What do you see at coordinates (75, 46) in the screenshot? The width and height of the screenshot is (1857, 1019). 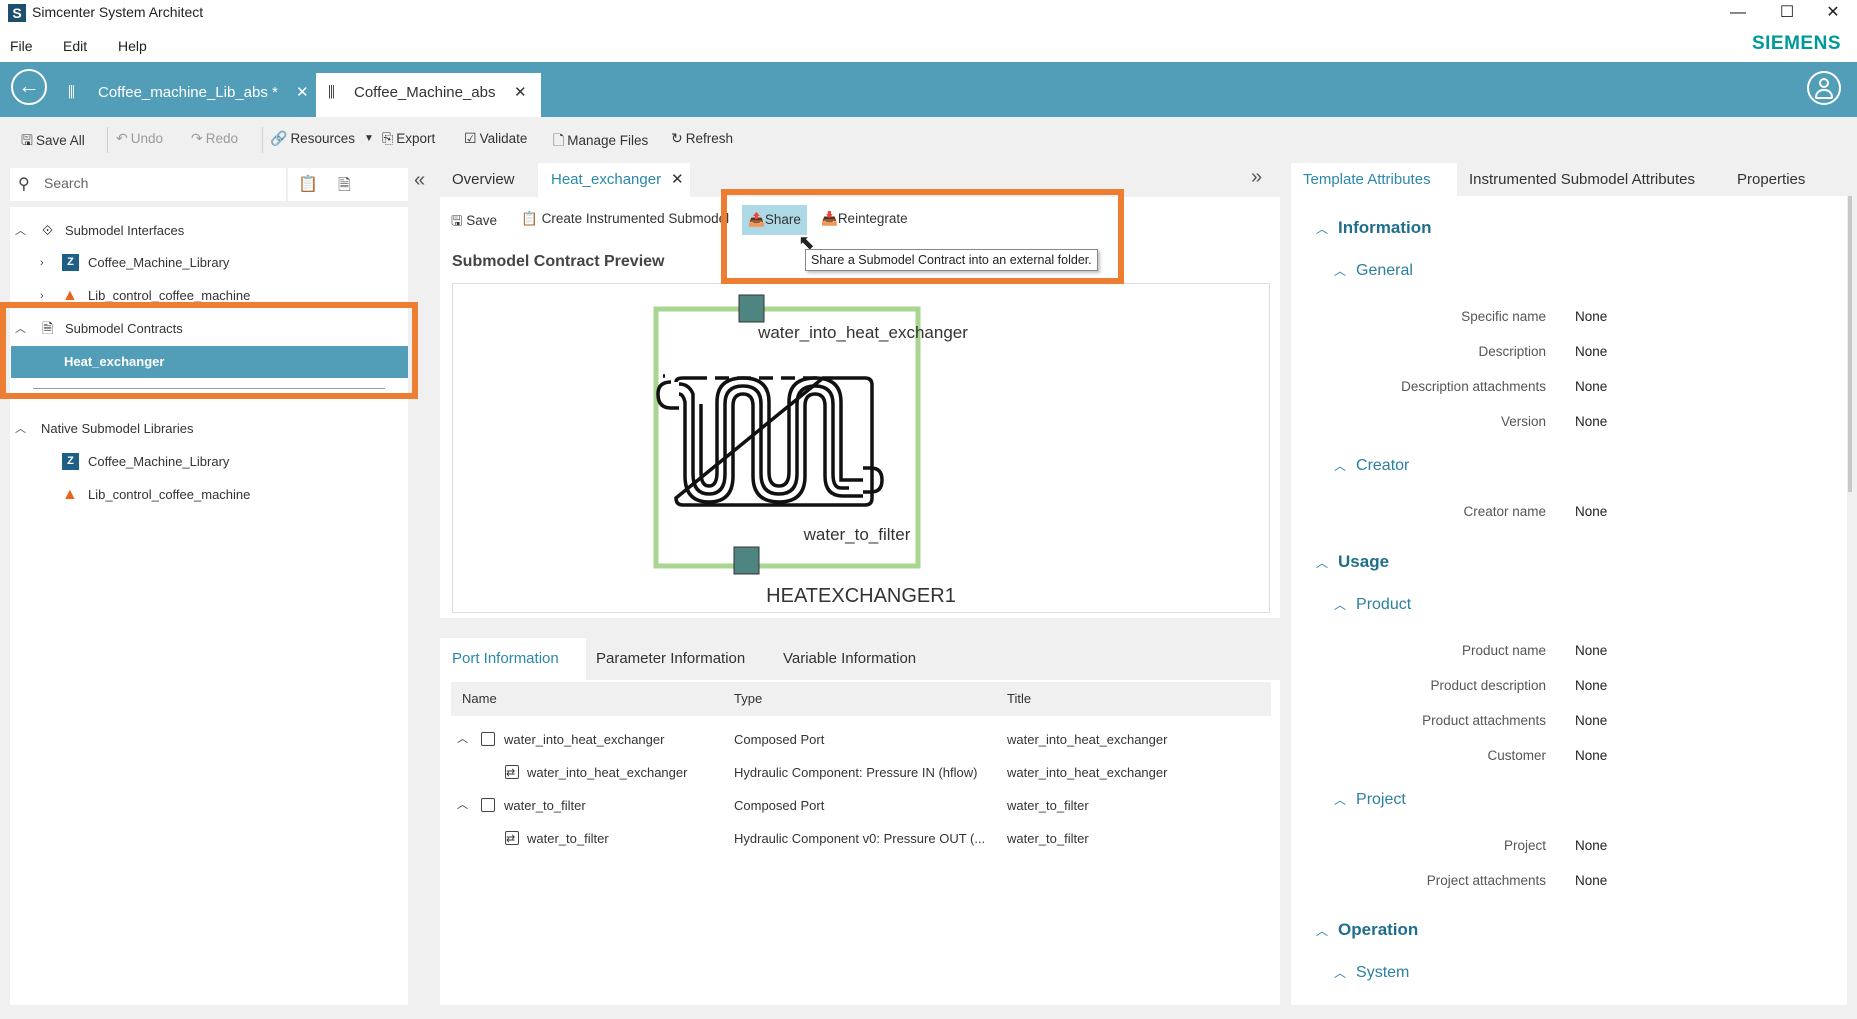 I see `menu-edit: Edit` at bounding box center [75, 46].